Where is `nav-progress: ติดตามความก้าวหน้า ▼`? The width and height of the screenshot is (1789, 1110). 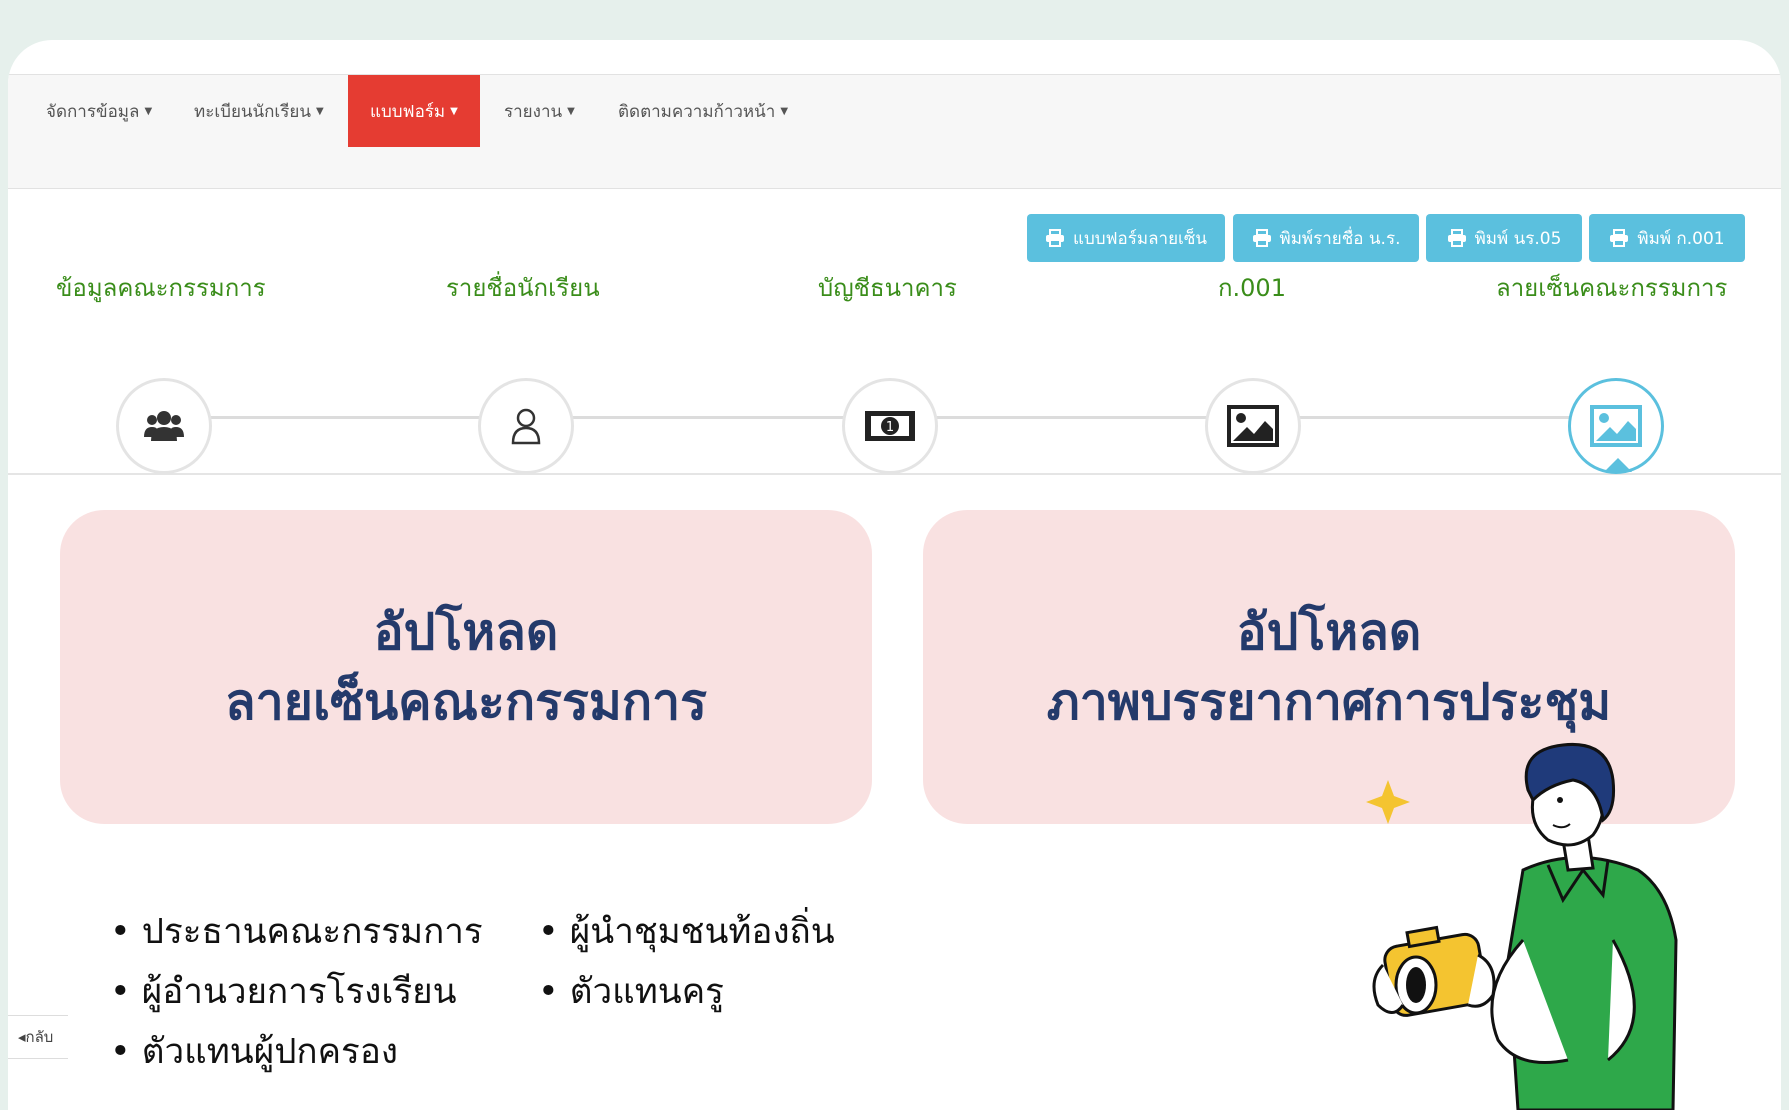
nav-progress: ติดตามความก้าวหน้า ▼ is located at coordinates (703, 111).